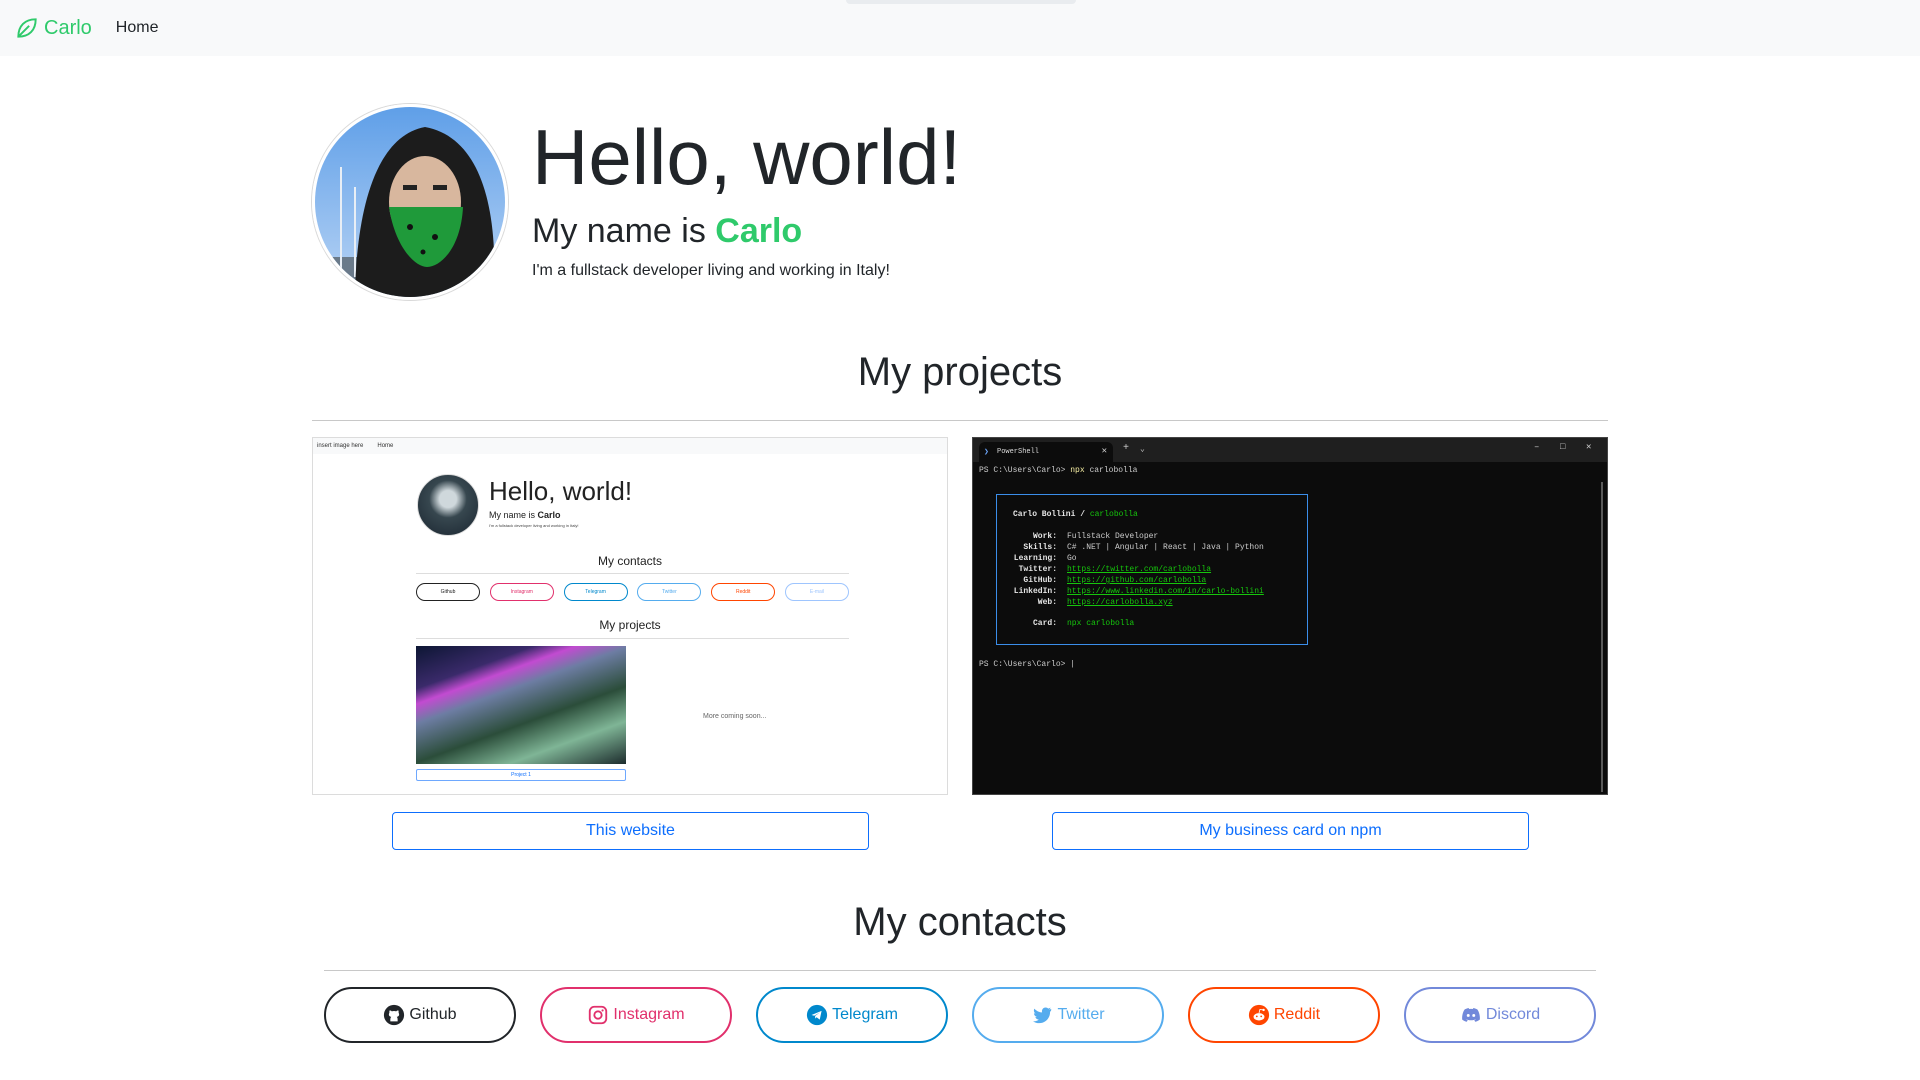 The height and width of the screenshot is (1080, 1920). What do you see at coordinates (598, 1015) in the screenshot?
I see `instagram-icon` at bounding box center [598, 1015].